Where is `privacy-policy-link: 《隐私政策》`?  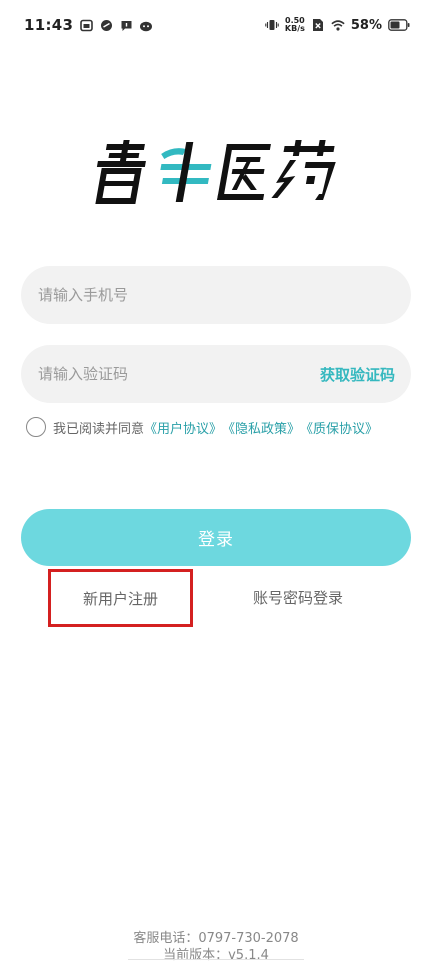 privacy-policy-link: 《隐私政策》 is located at coordinates (261, 427).